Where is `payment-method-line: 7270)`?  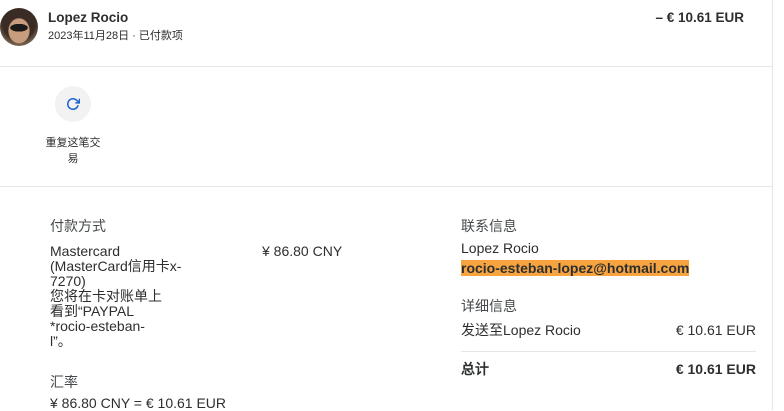
payment-method-line: 7270) is located at coordinates (68, 281).